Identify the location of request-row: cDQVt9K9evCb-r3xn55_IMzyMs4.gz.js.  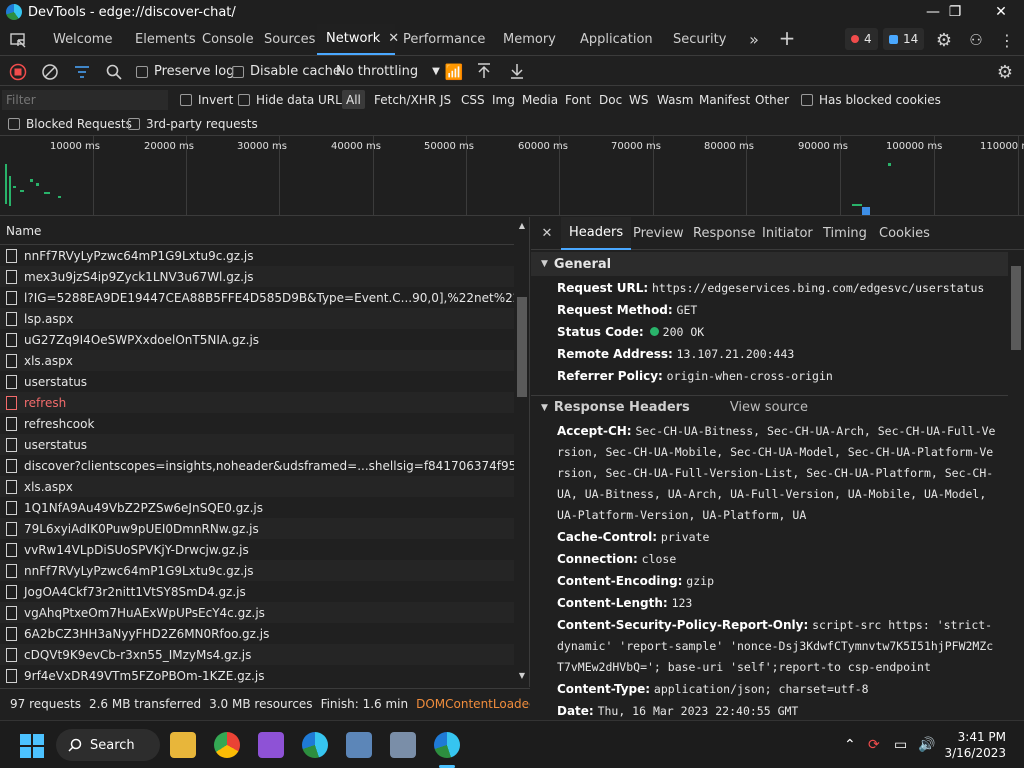
(257, 654).